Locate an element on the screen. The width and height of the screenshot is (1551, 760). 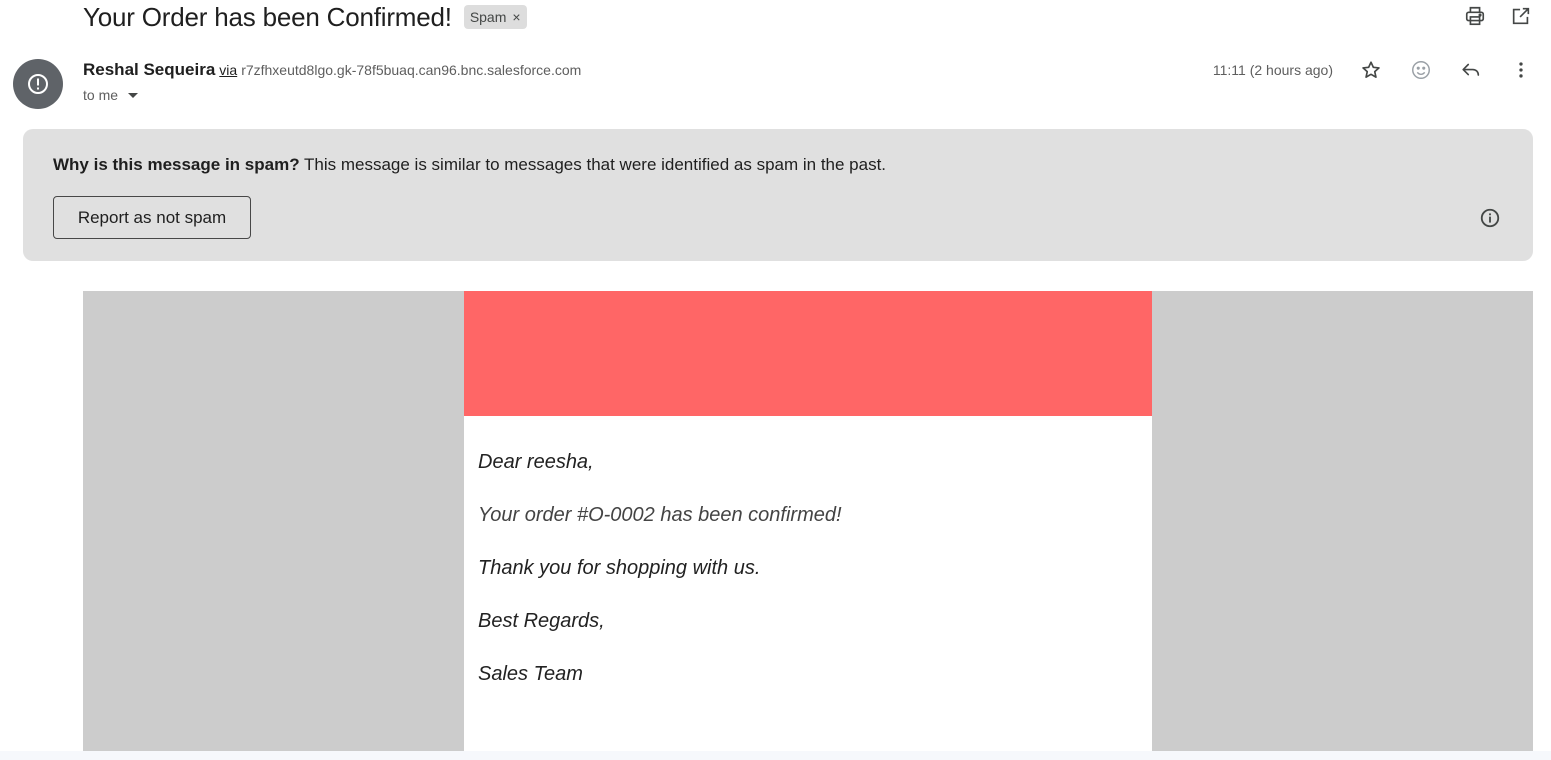
chevron-down-icon is located at coordinates (133, 95).